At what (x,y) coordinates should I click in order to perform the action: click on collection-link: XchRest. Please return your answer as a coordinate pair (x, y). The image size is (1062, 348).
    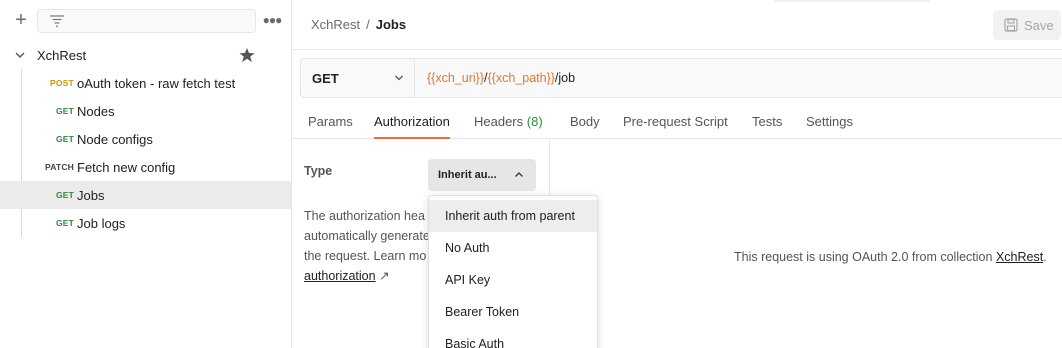
    Looking at the image, I should click on (1019, 257).